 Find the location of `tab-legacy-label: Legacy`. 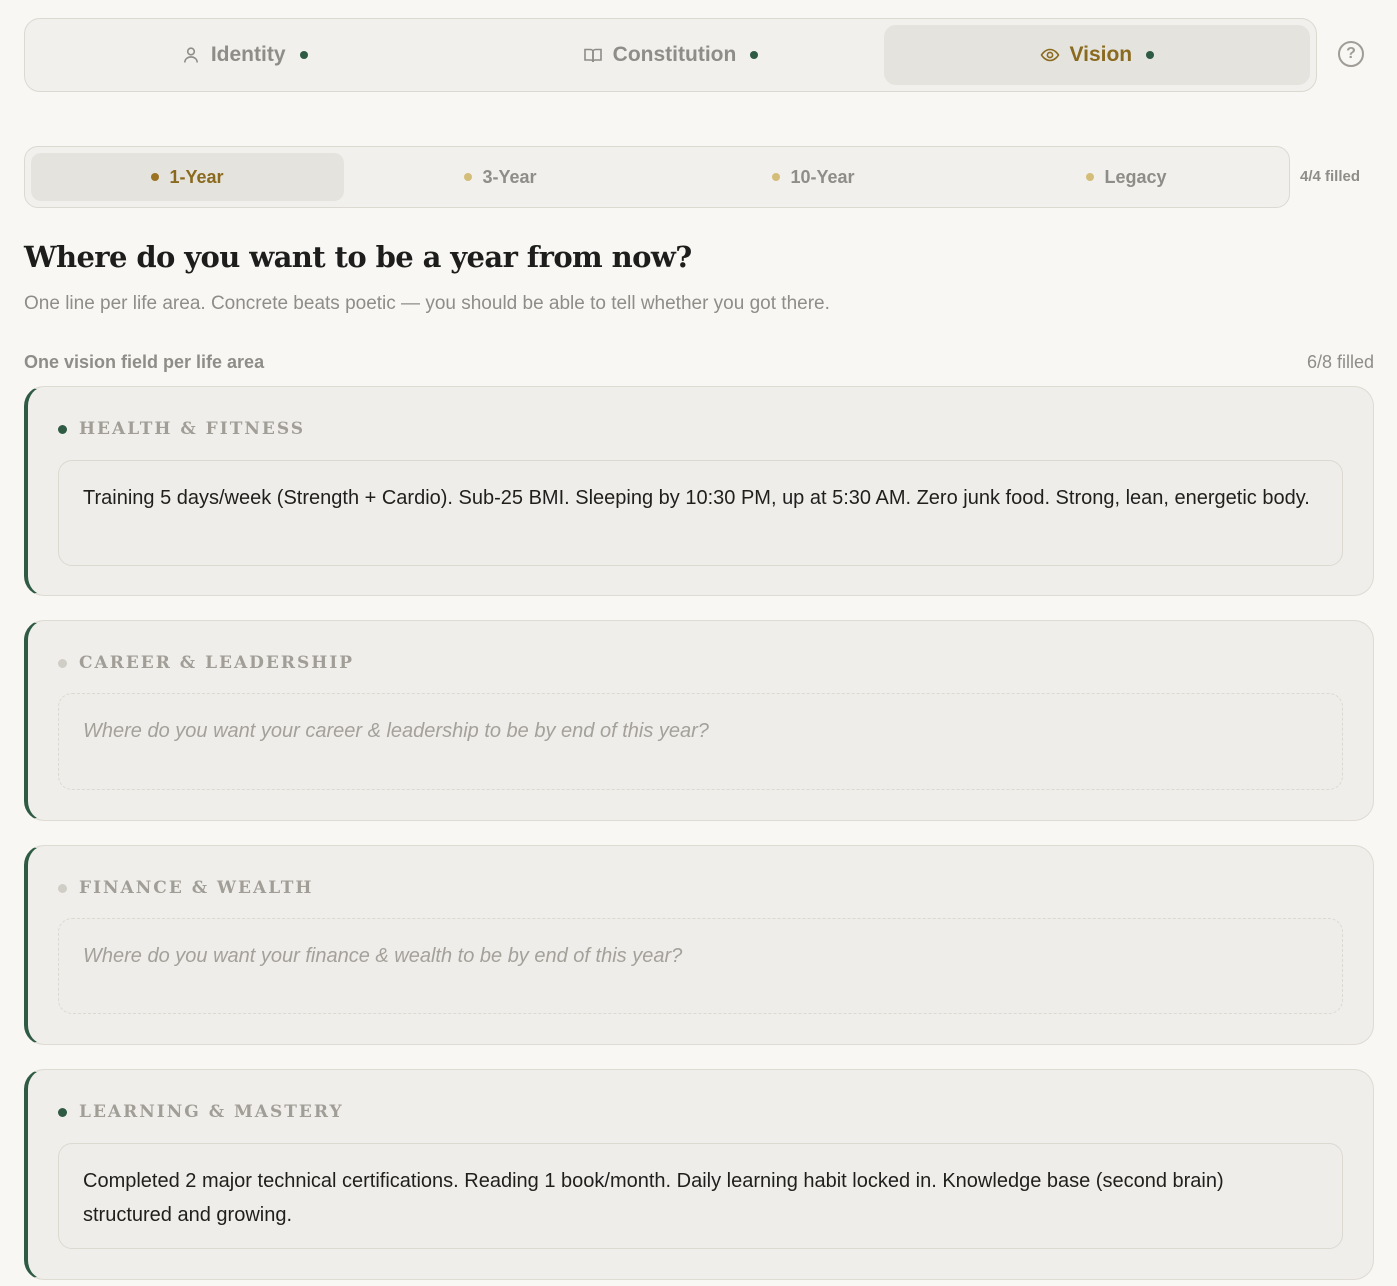

tab-legacy-label: Legacy is located at coordinates (1135, 176).